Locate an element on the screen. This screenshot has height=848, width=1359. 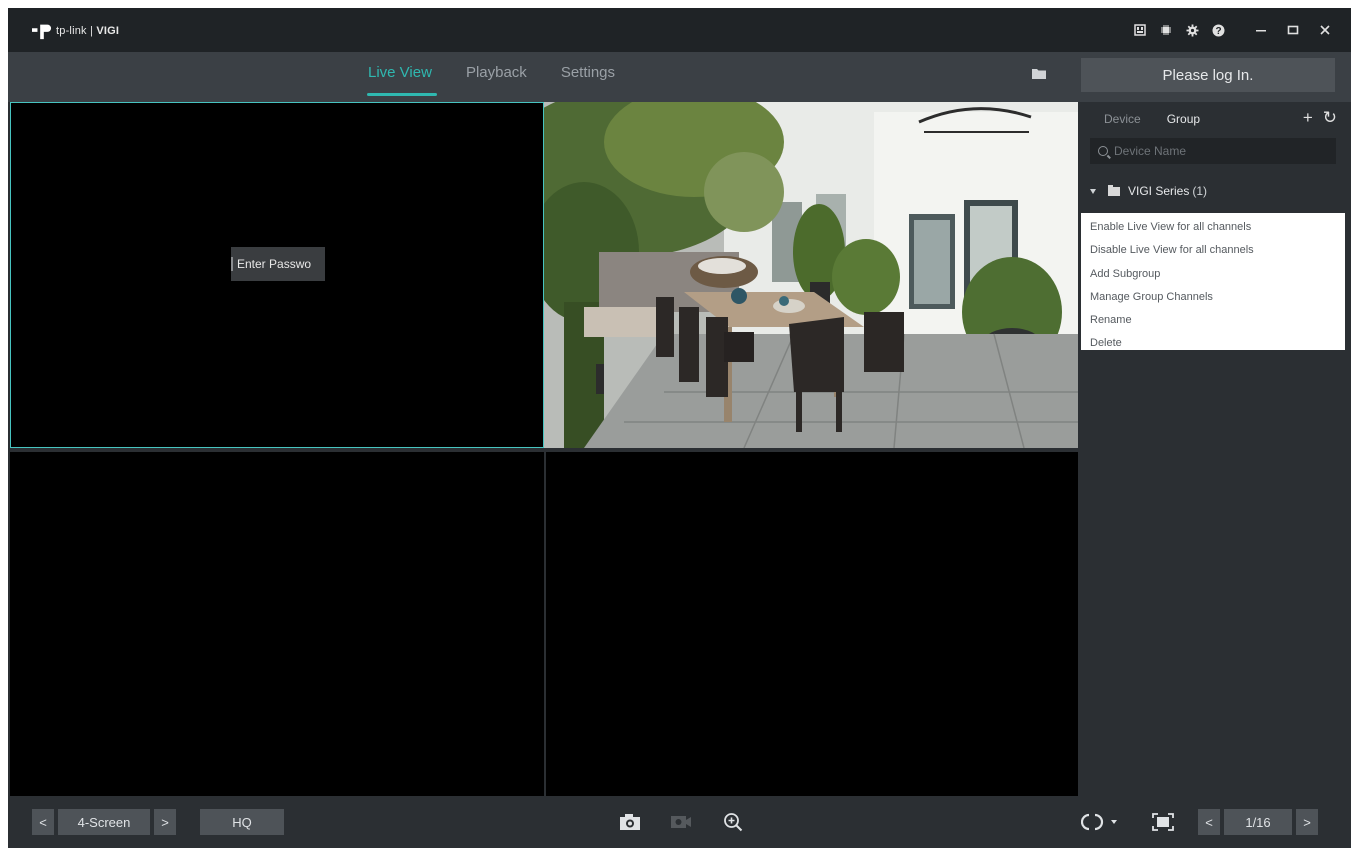
close-icon is located at coordinates (1325, 30).